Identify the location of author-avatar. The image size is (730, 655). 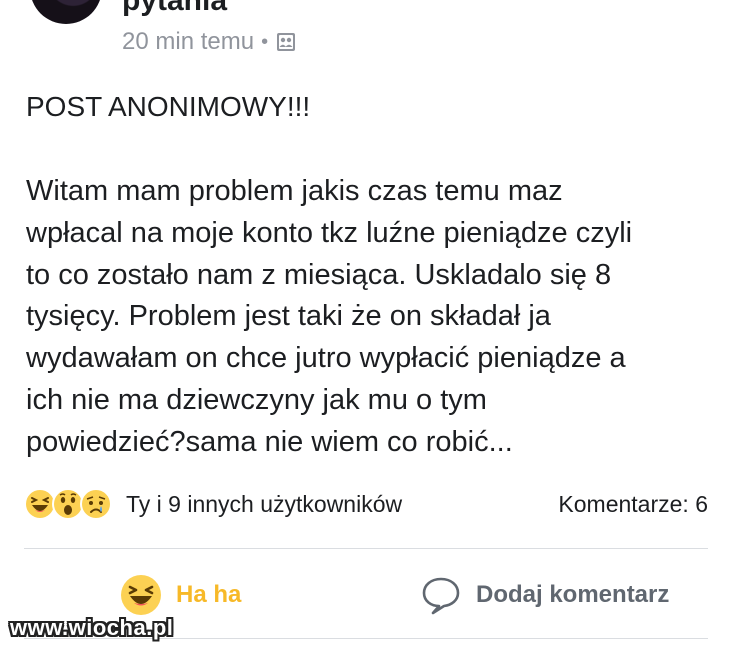
(66, 12).